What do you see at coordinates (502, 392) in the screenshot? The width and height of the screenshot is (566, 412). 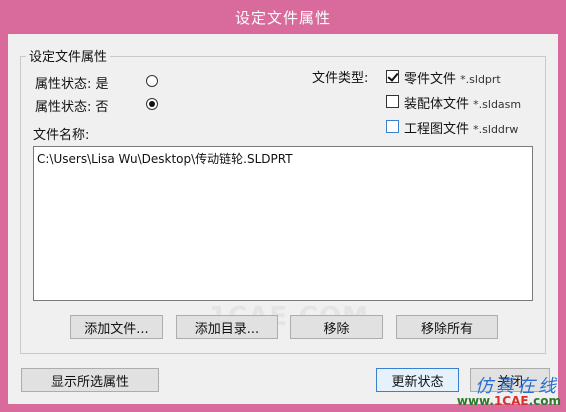 I see `site-logo: 仿真在线 www.1CAE.com` at bounding box center [502, 392].